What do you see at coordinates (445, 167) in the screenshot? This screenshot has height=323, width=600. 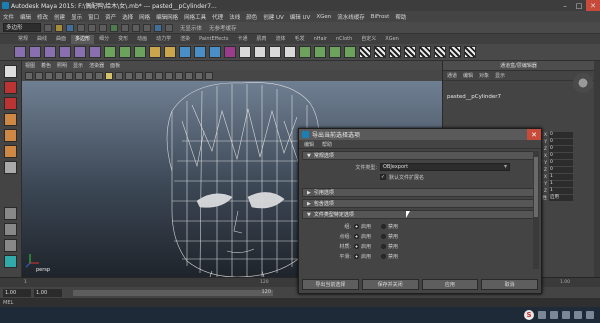 I see `file-type-select: OBJexport` at bounding box center [445, 167].